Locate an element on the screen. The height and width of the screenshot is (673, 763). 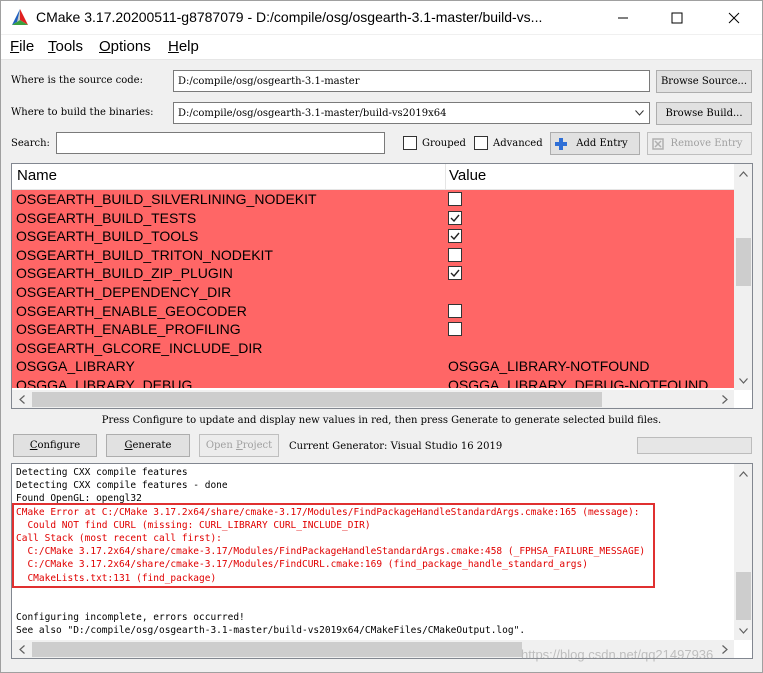
entry-name: OSGEARTH_ENABLE_PROFILING is located at coordinates (128, 329).